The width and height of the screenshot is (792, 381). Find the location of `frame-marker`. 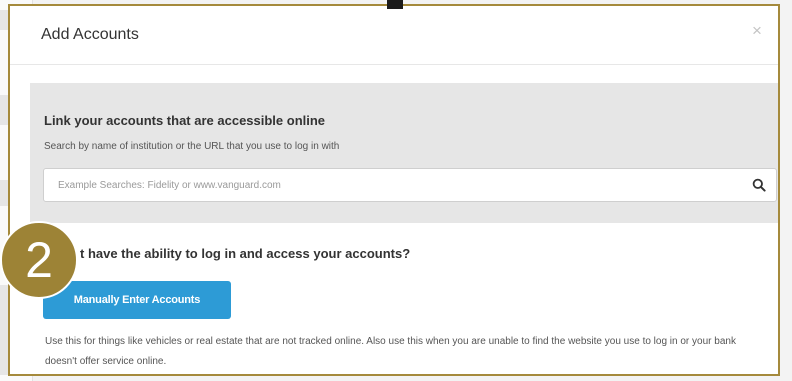

frame-marker is located at coordinates (395, 4).